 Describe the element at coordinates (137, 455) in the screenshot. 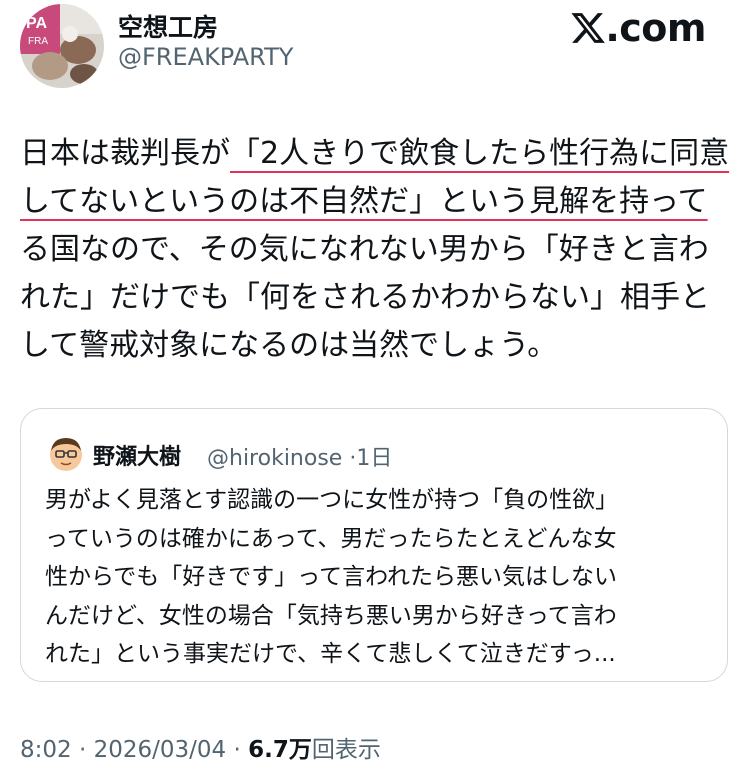

I see `quote-author-name: 野瀬大樹` at that location.